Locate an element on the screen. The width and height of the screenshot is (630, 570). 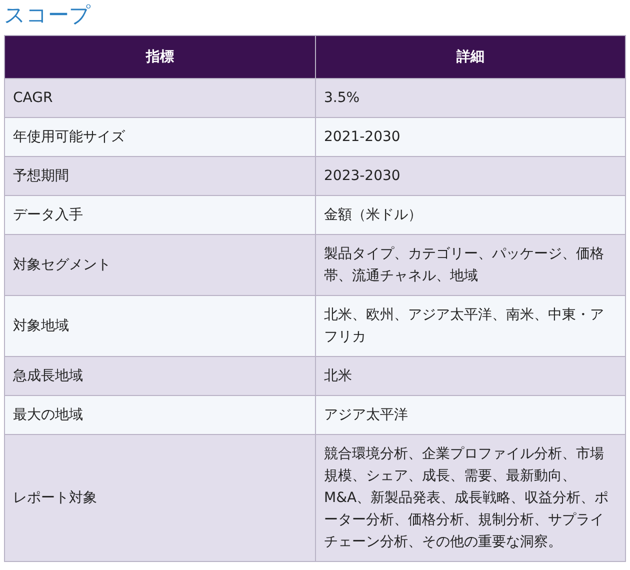
table-cell: レポート対象 is located at coordinates (160, 498).